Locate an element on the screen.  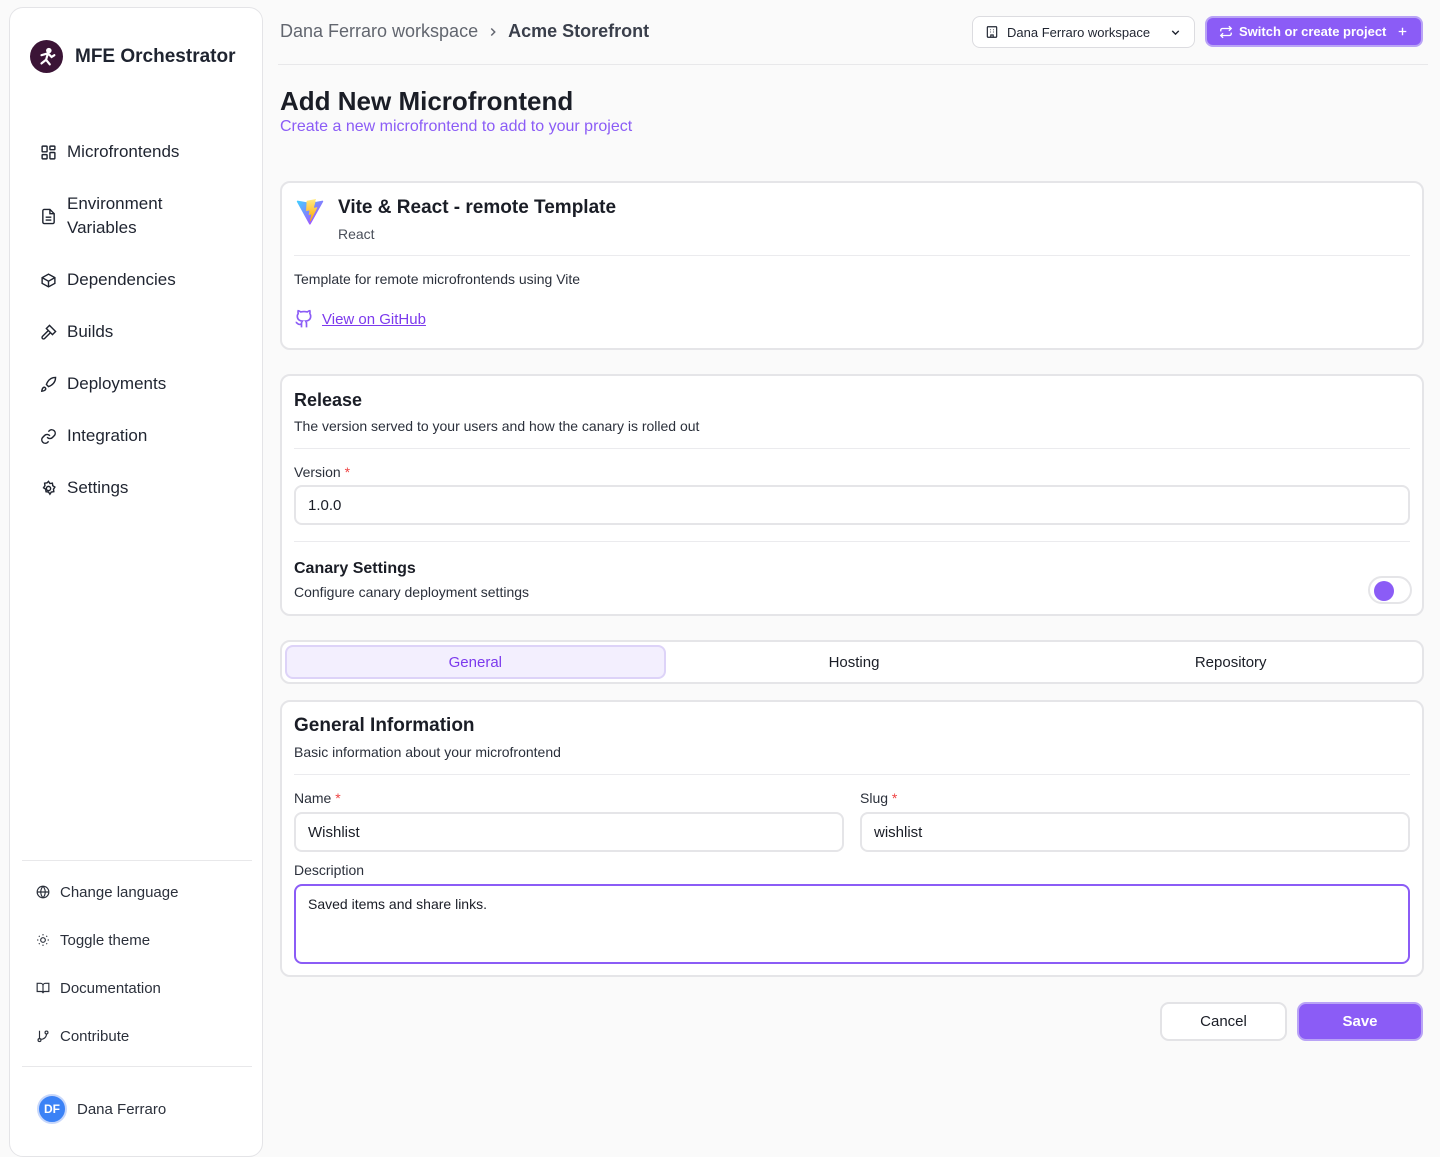
tab-repository: Repository is located at coordinates (1230, 662).